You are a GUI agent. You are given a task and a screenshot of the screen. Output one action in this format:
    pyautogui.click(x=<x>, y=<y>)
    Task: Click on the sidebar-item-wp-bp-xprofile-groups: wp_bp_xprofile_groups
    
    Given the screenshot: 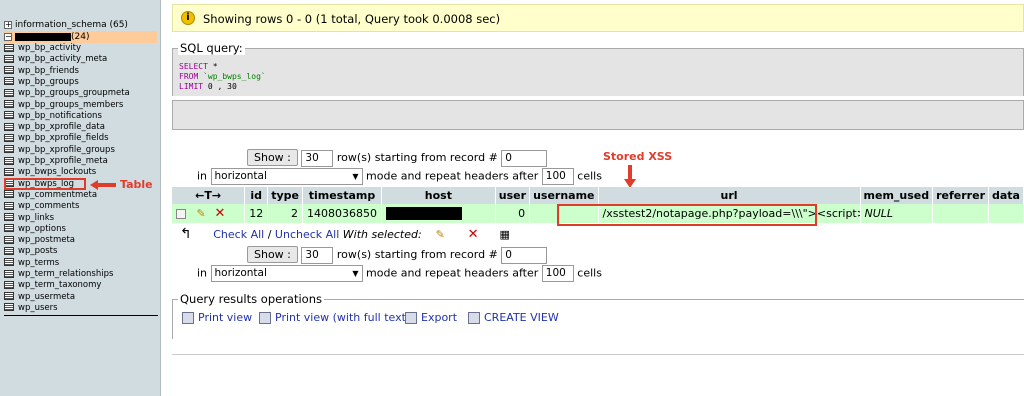 What is the action you would take?
    pyautogui.click(x=59, y=150)
    